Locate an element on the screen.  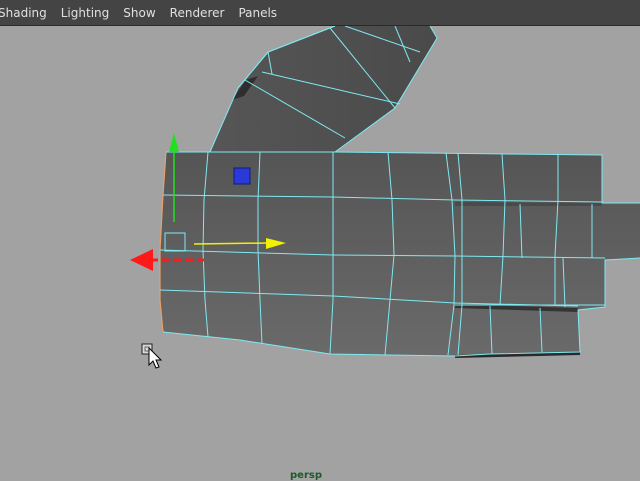
menu-renderer: Renderer is located at coordinates (197, 13).